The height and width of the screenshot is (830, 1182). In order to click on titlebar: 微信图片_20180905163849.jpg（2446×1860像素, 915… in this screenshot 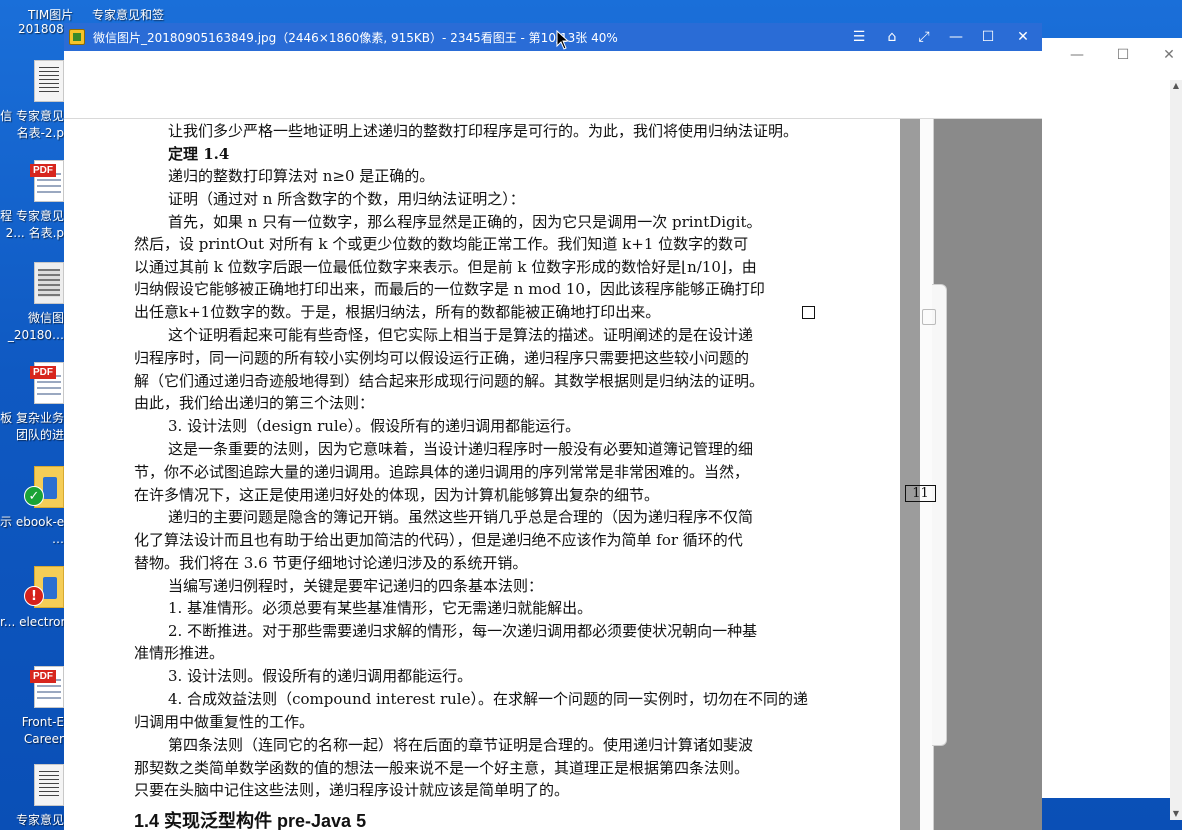, I will do `click(553, 37)`.